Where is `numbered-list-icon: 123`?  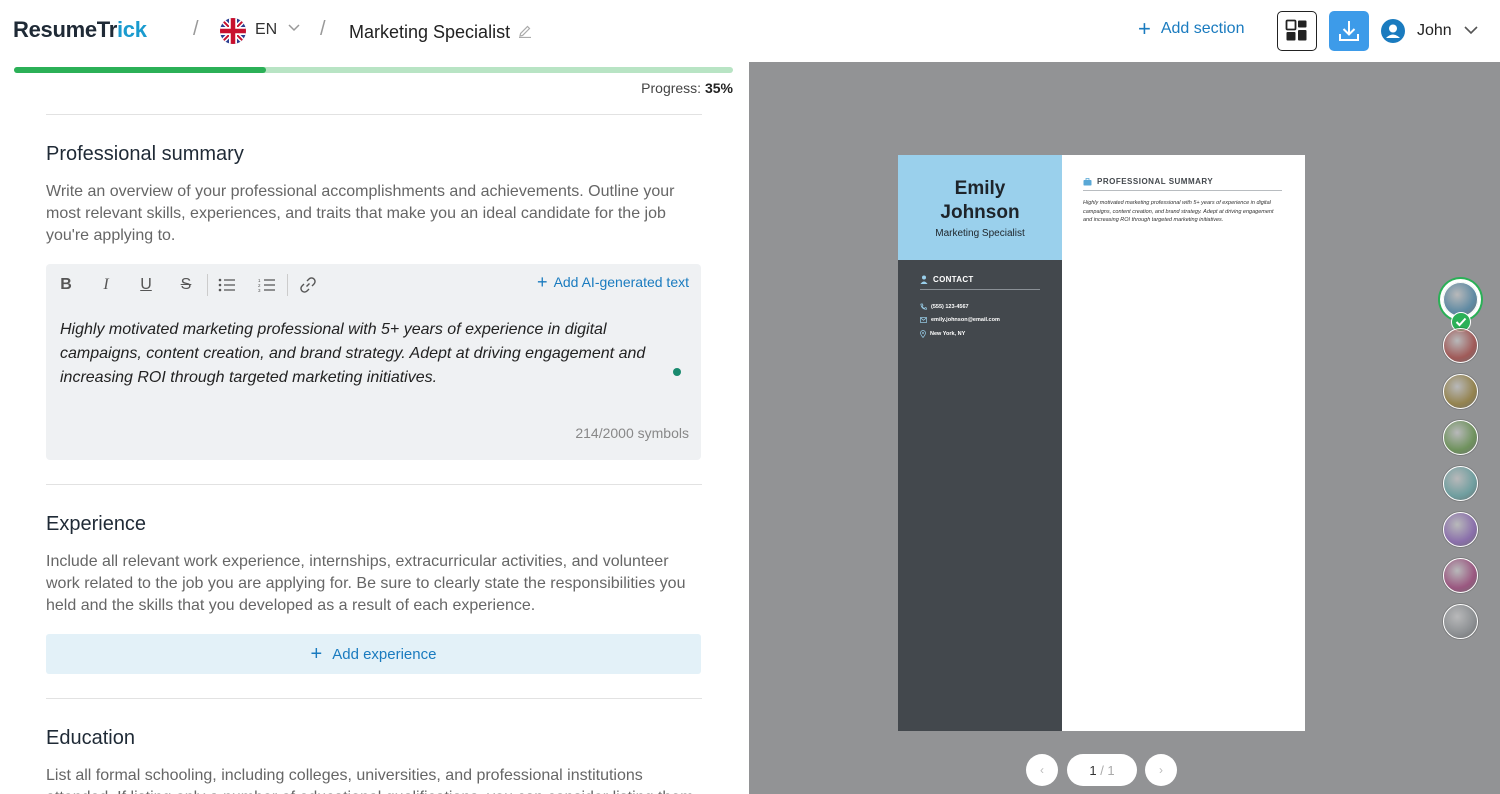
numbered-list-icon: 123 is located at coordinates (267, 285).